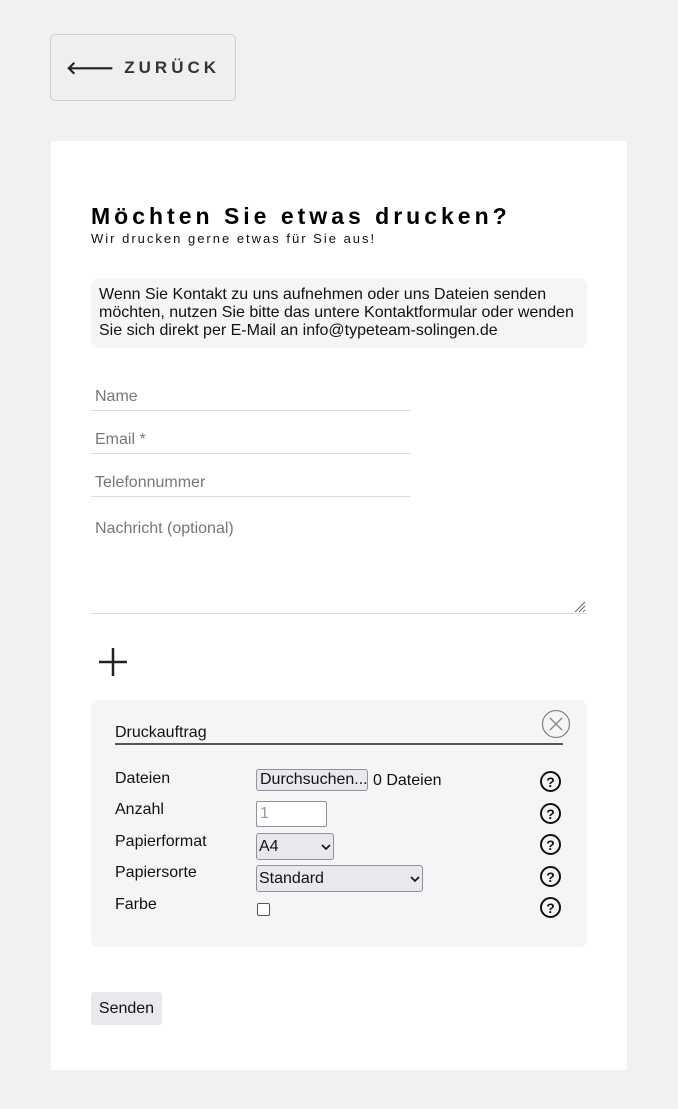 This screenshot has height=1109, width=678. I want to click on print-job-title: Druckauftrag, so click(161, 732).